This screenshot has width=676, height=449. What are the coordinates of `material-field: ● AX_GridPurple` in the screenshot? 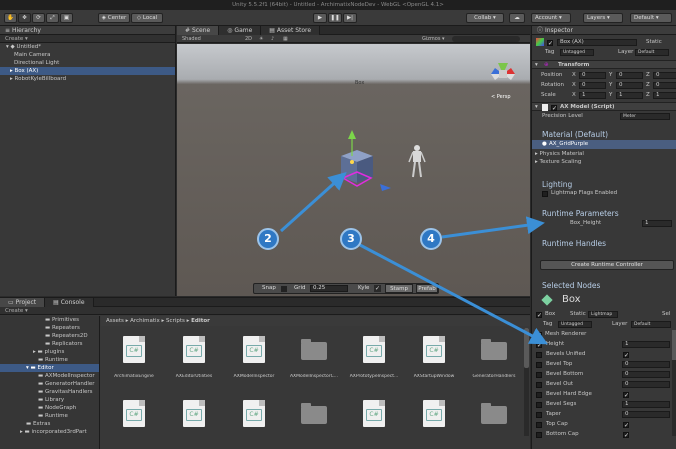 It's located at (604, 144).